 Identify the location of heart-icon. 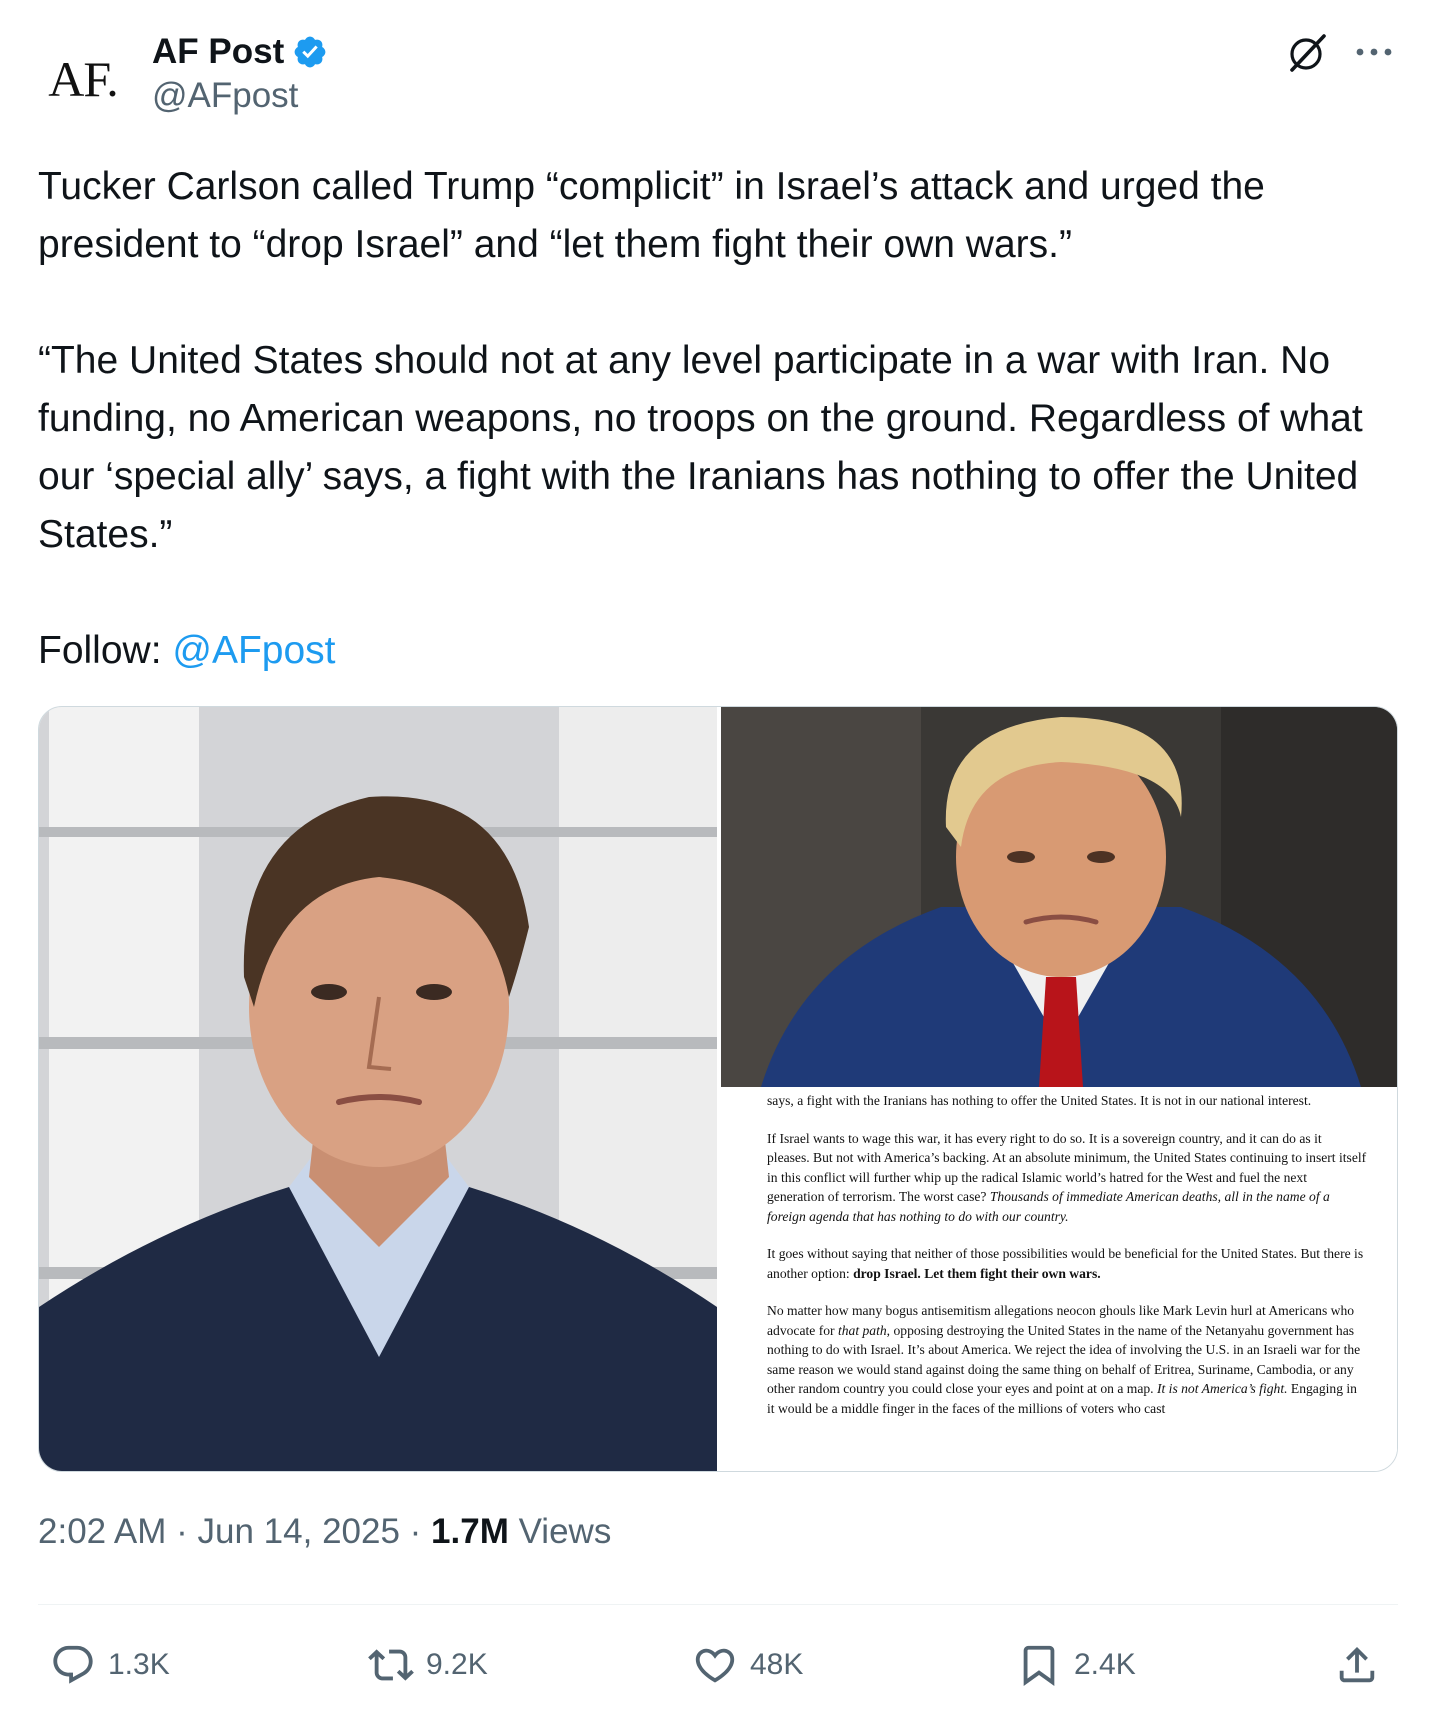
(715, 1665).